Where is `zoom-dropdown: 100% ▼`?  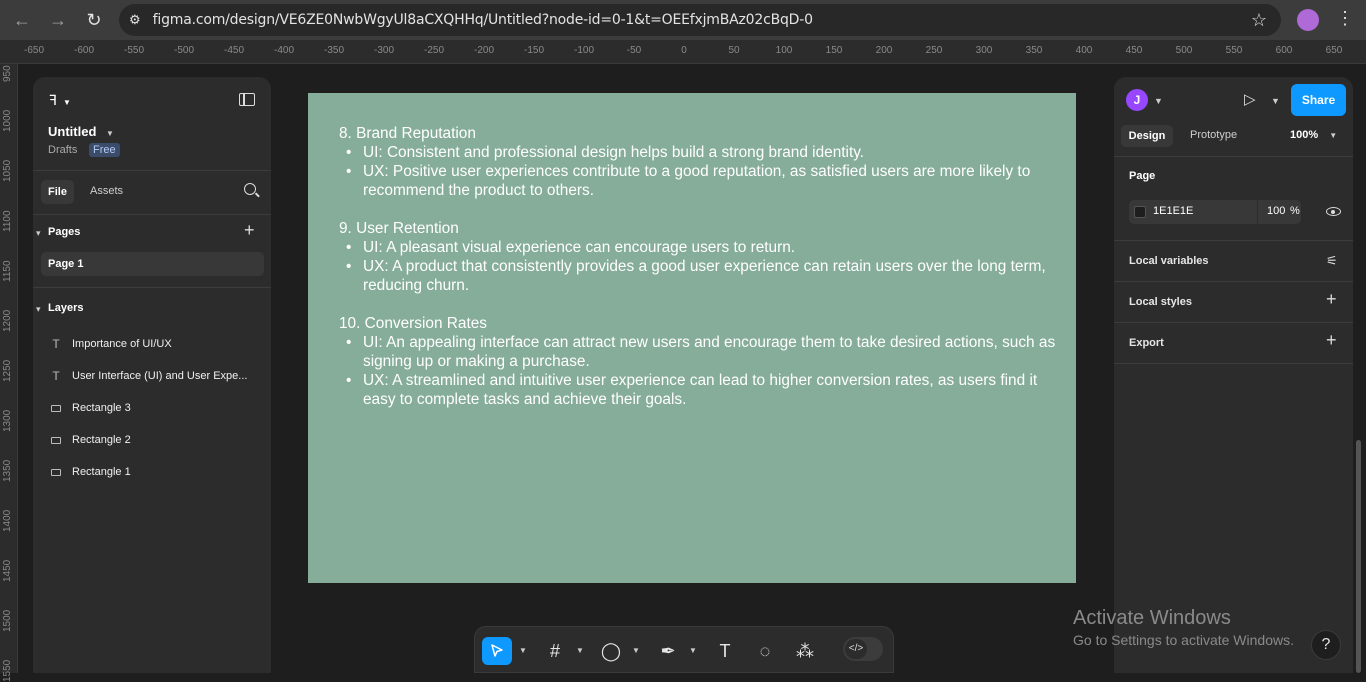 zoom-dropdown: 100% ▼ is located at coordinates (1313, 135).